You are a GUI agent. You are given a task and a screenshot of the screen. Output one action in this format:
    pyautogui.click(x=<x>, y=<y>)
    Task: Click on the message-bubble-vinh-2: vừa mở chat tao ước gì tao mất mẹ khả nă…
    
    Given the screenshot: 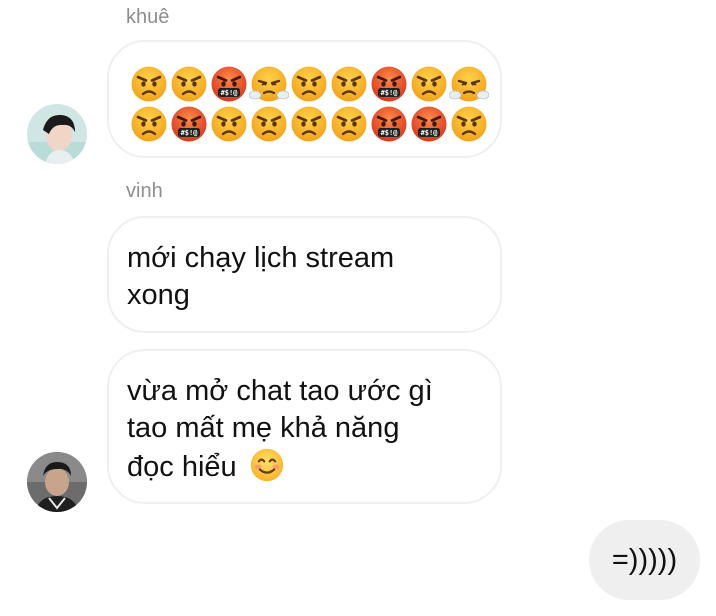 What is the action you would take?
    pyautogui.click(x=304, y=426)
    